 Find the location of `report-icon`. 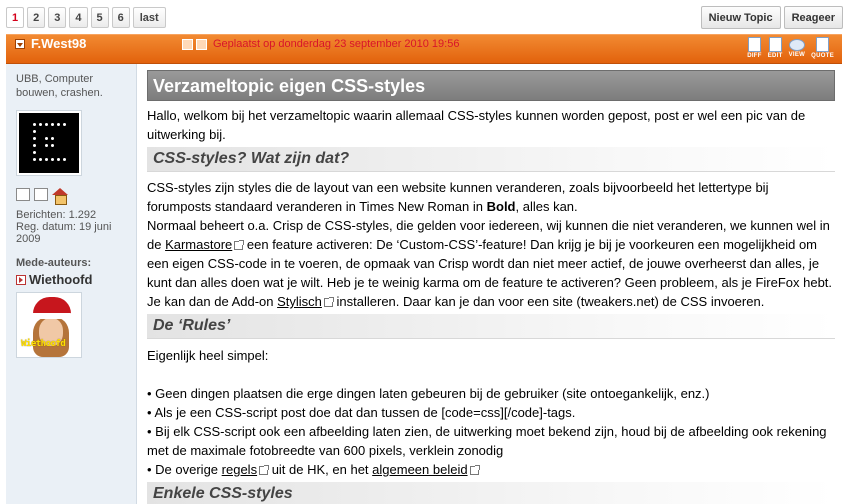

report-icon is located at coordinates (201, 44).